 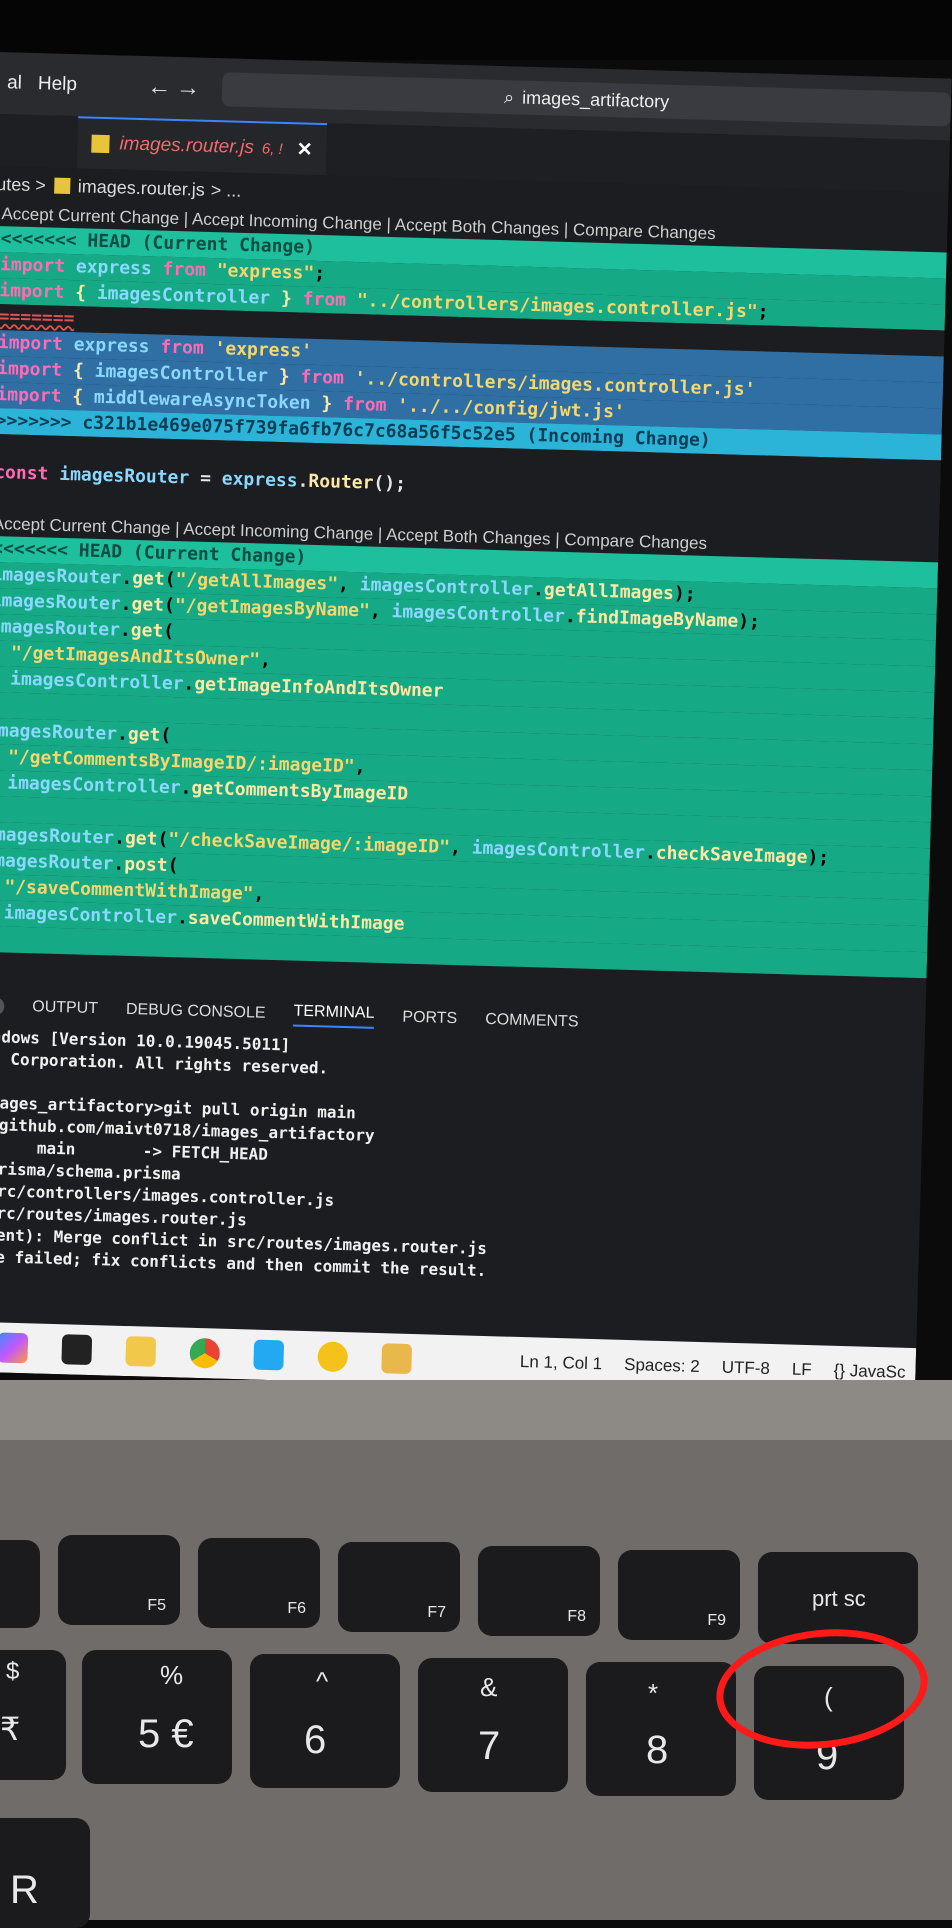 What do you see at coordinates (304, 149) in the screenshot?
I see `close-icon: ✕` at bounding box center [304, 149].